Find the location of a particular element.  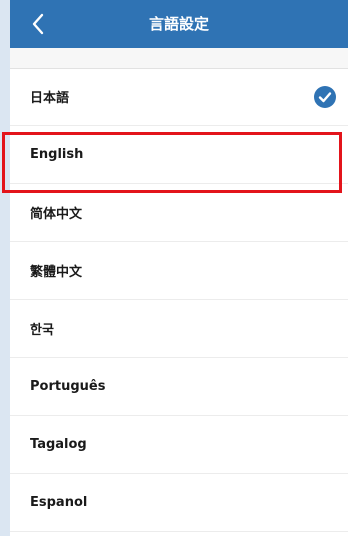

language-label: English is located at coordinates (57, 154).